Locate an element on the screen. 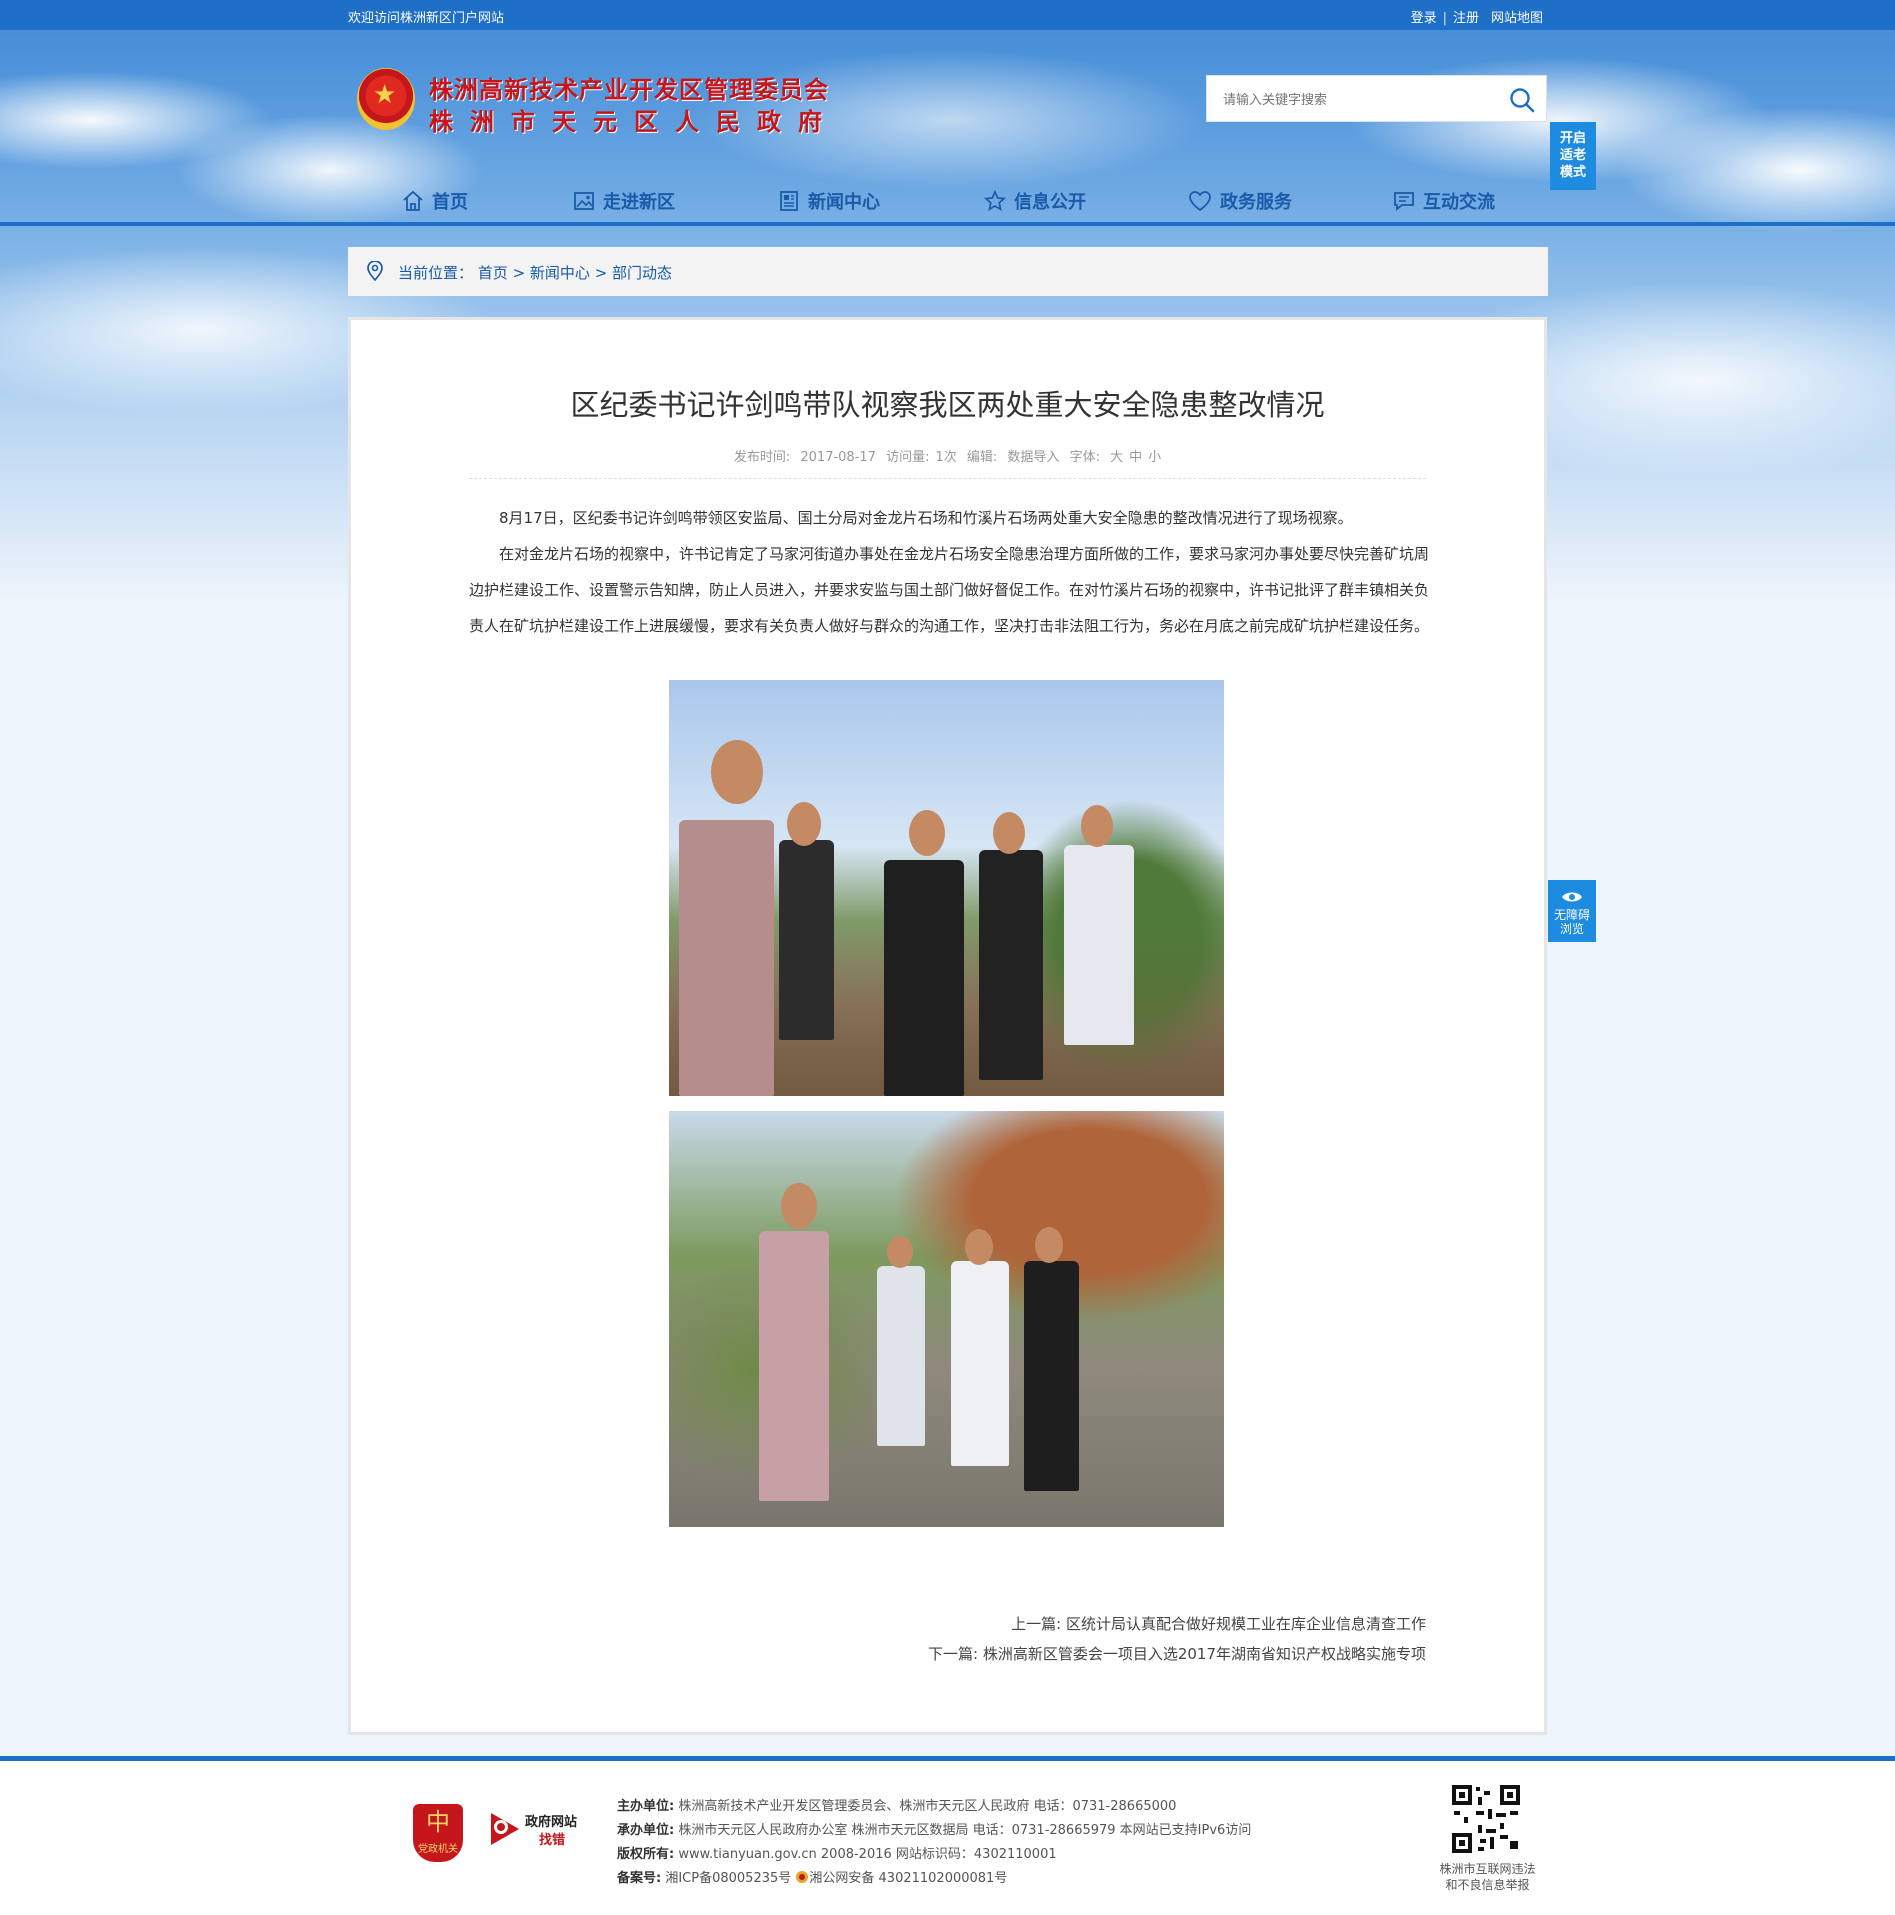 This screenshot has height=1915, width=1895. search-button is located at coordinates (1522, 100).